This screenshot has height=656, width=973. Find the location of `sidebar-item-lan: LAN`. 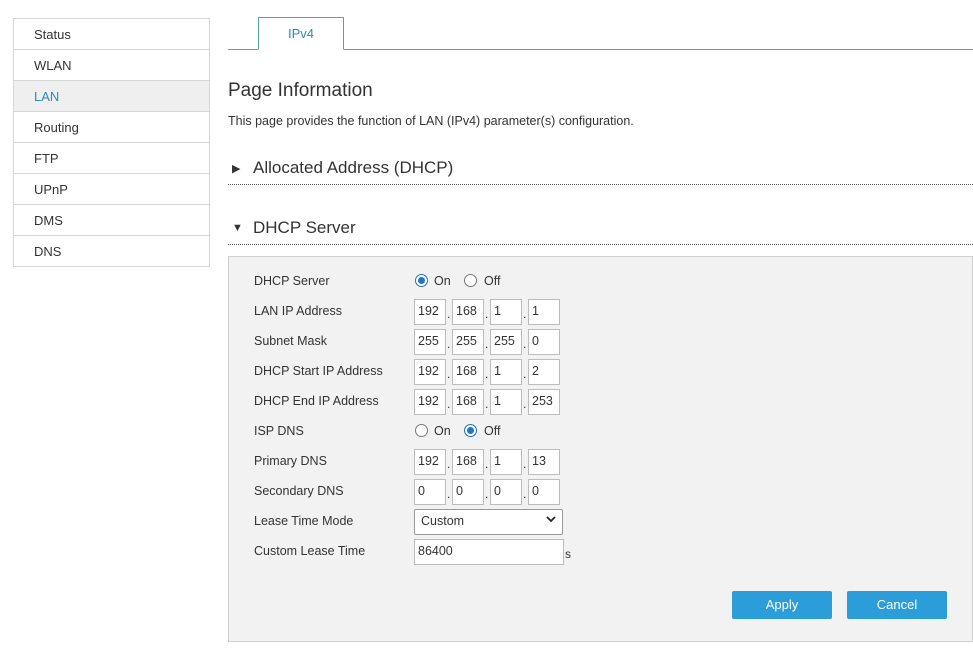

sidebar-item-lan: LAN is located at coordinates (111, 96).